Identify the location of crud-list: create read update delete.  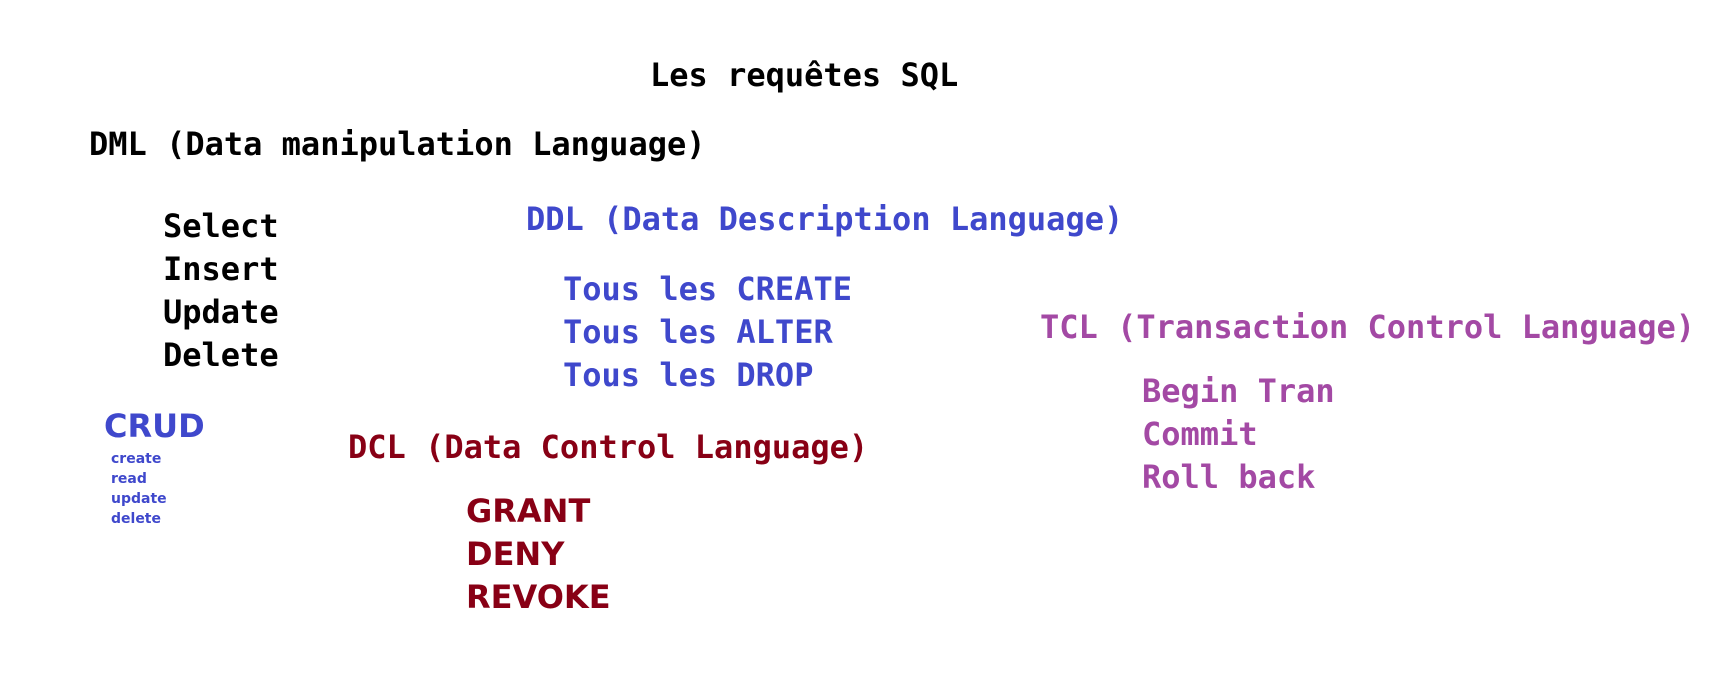
(139, 489).